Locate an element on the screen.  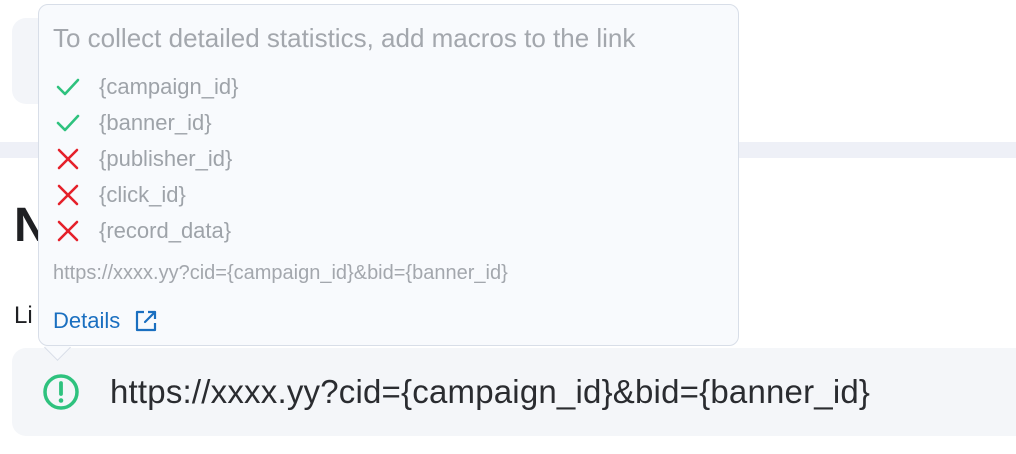
macro-item: {click_id} is located at coordinates (146, 195).